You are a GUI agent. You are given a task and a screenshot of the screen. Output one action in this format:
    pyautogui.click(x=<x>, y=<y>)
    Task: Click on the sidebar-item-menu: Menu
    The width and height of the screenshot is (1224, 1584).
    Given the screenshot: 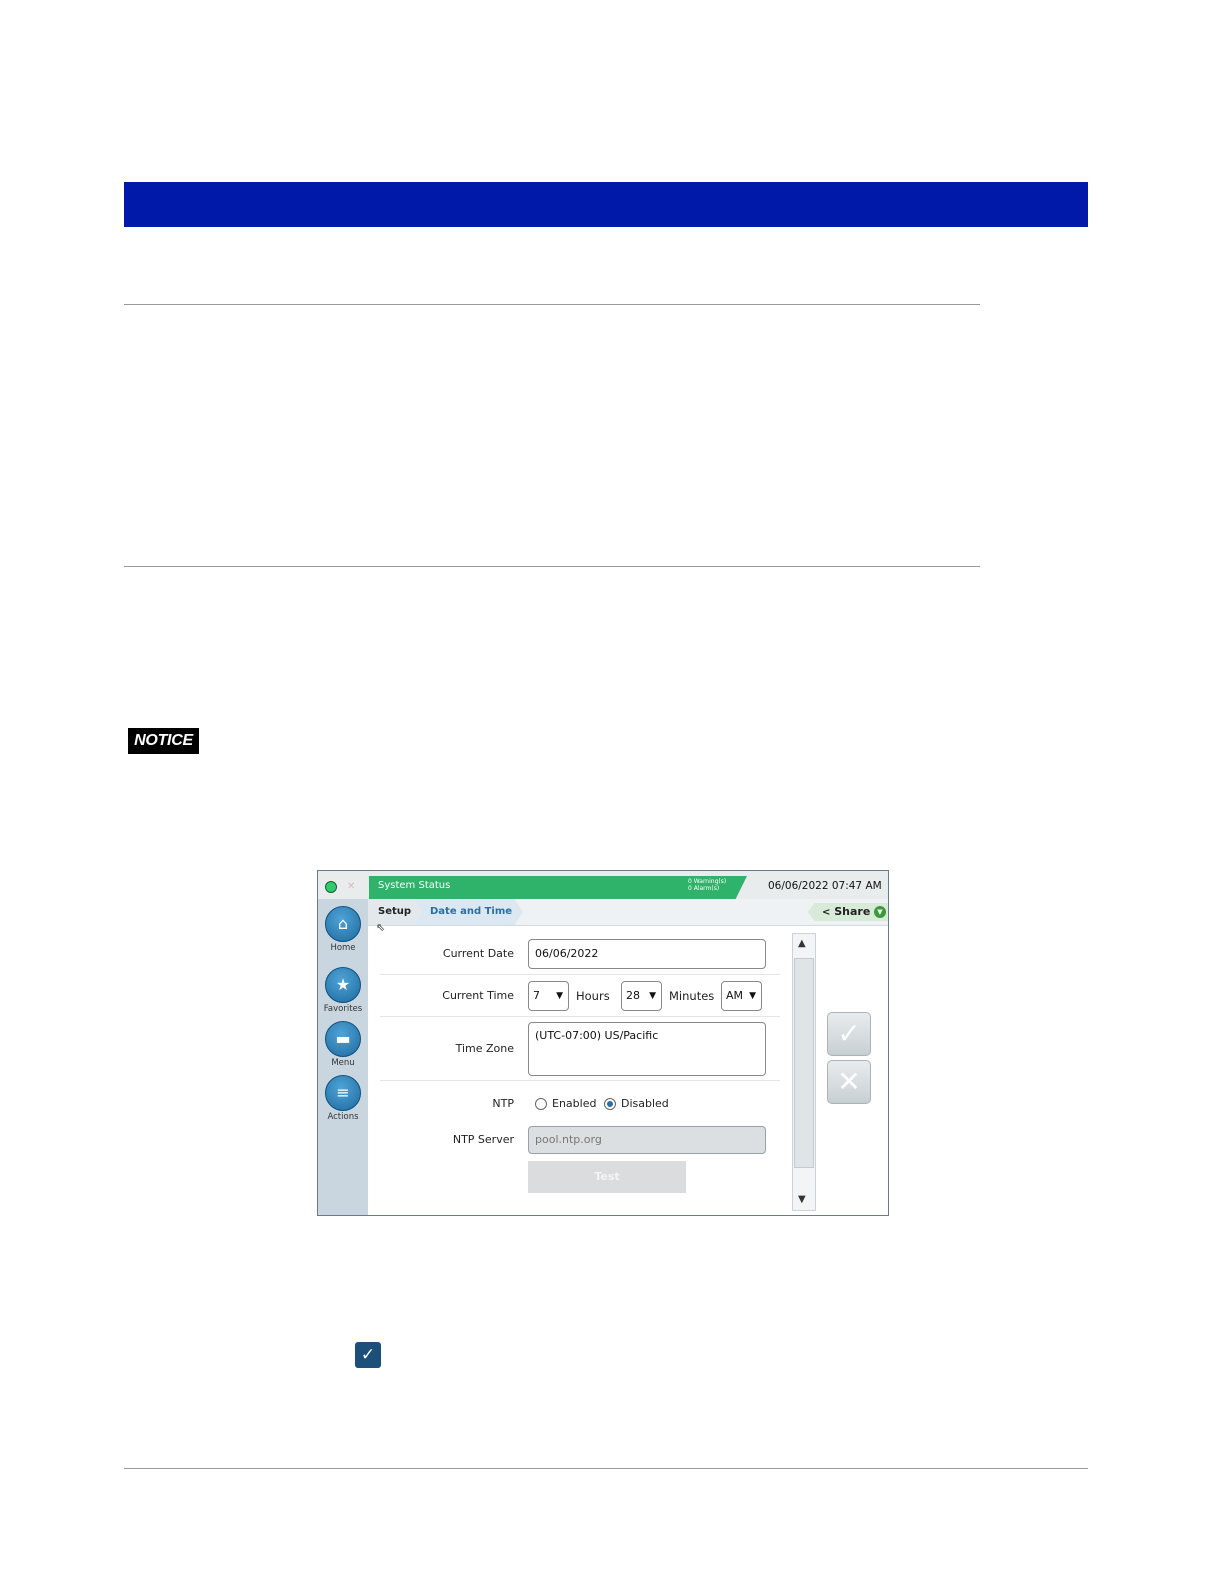 What is the action you would take?
    pyautogui.click(x=343, y=1063)
    